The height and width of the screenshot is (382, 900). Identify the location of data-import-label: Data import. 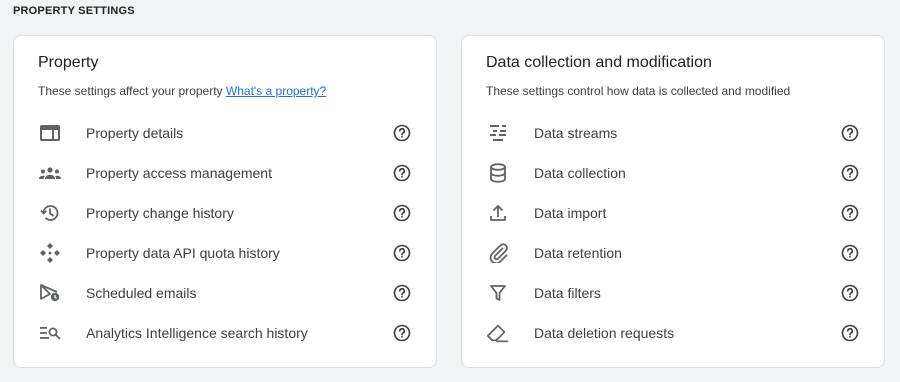
(570, 213).